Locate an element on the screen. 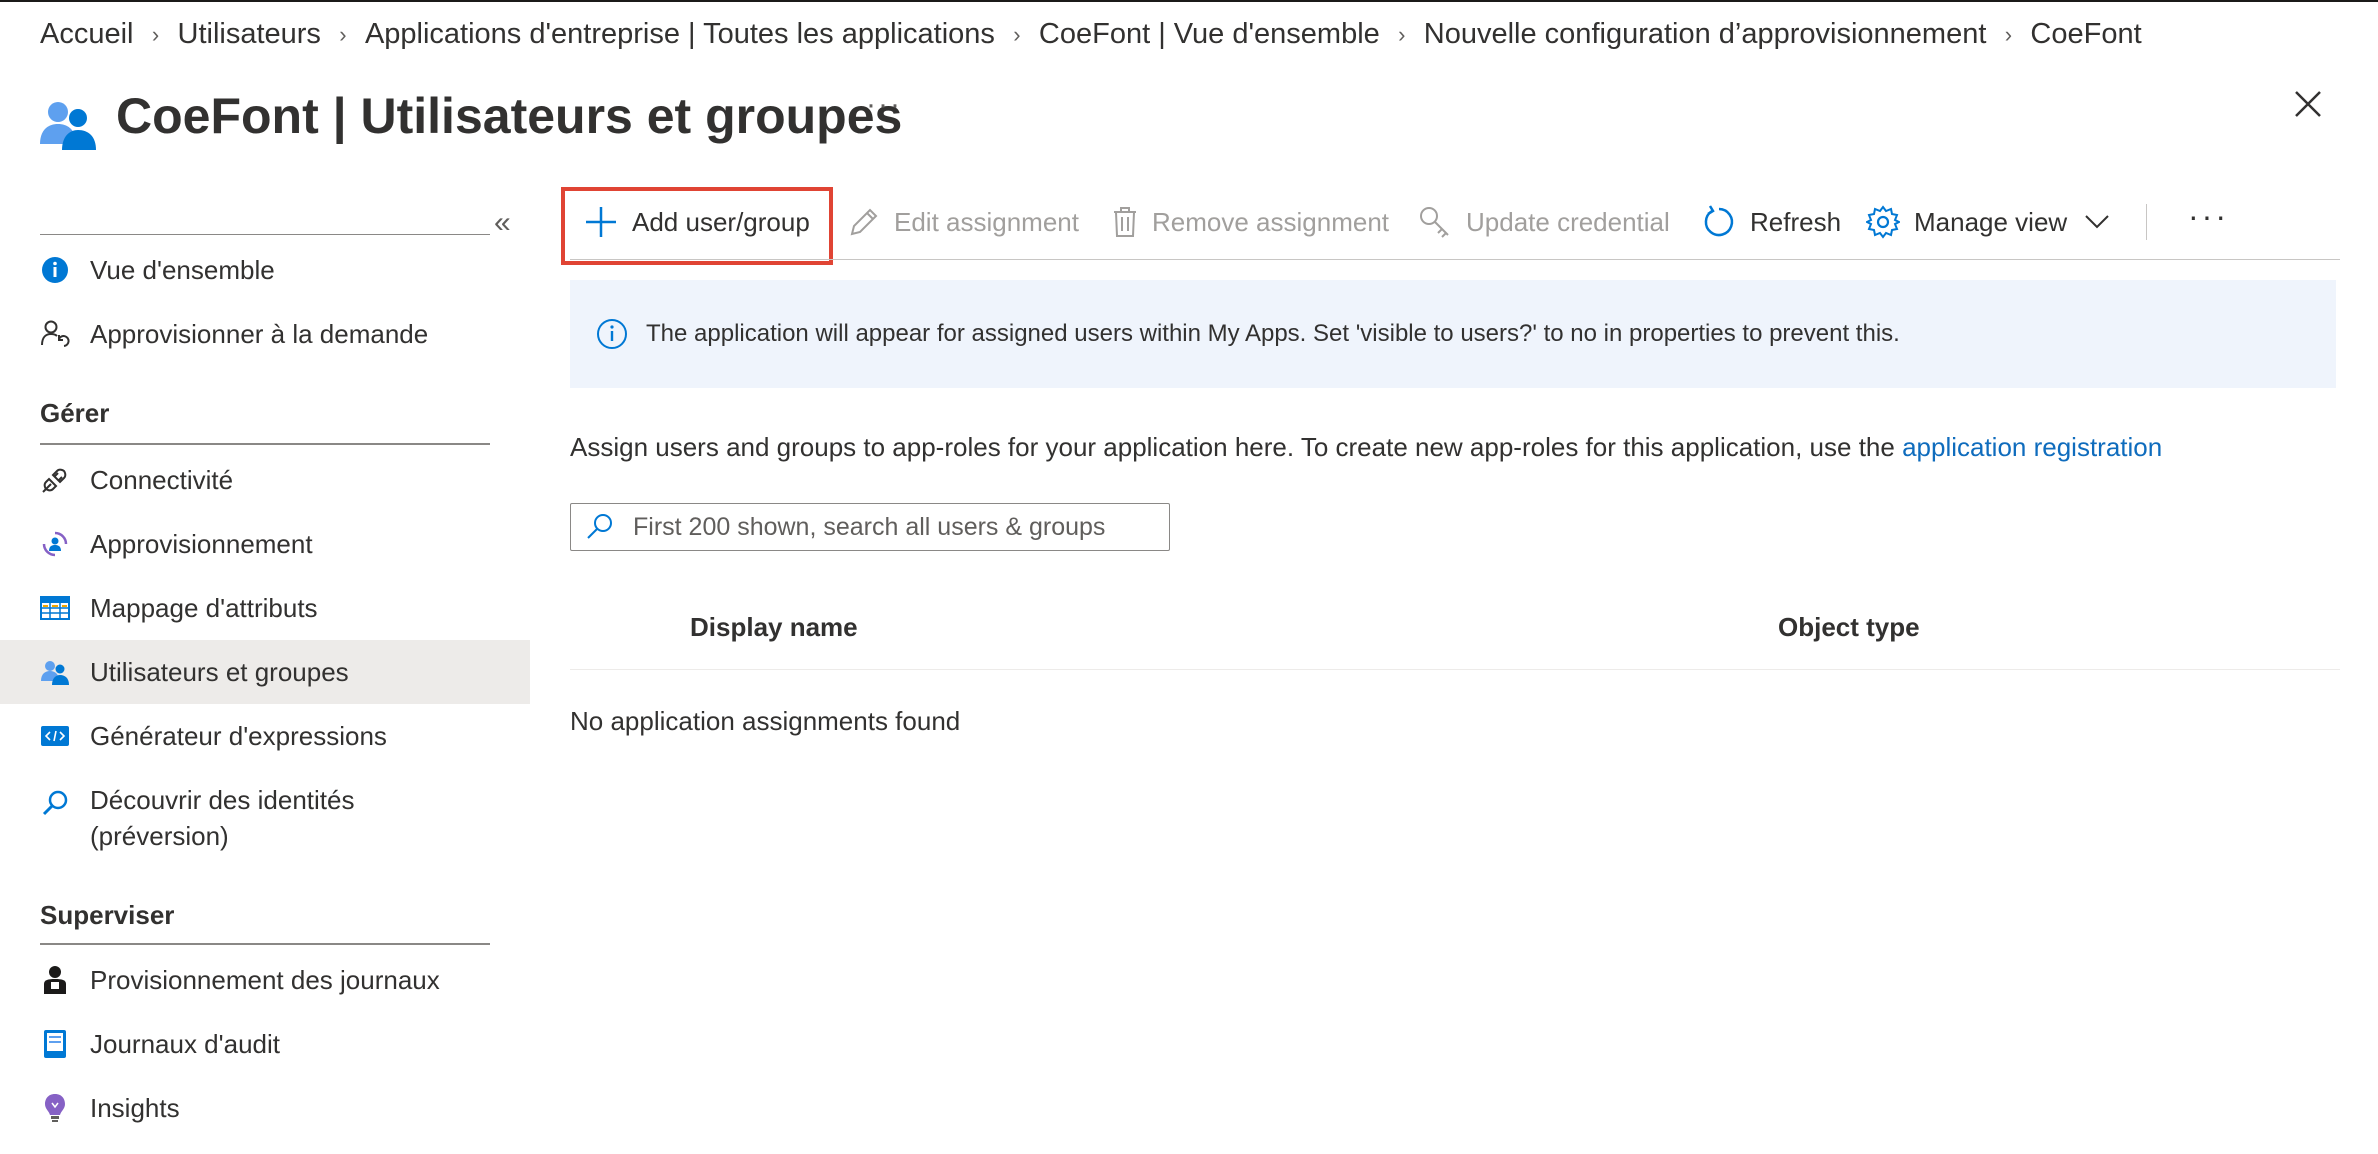 The width and height of the screenshot is (2378, 1154). update-credential-button: Update credential is located at coordinates (1544, 222).